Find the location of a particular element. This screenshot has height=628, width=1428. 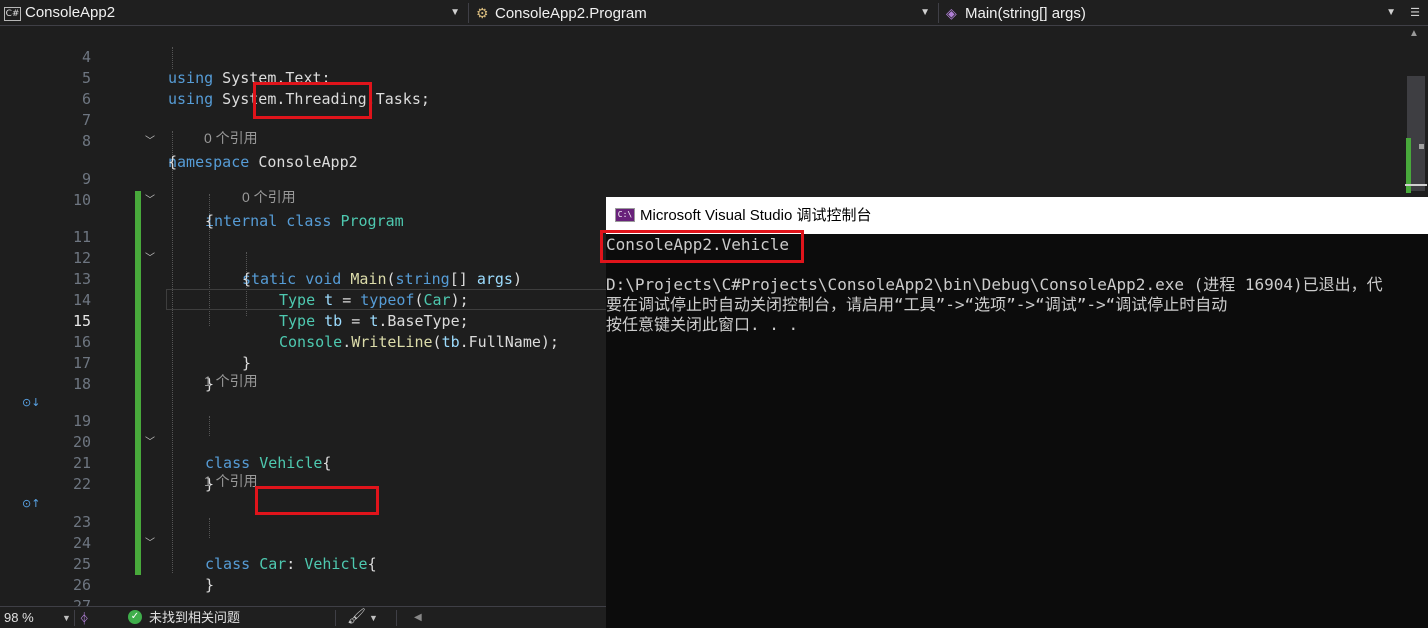

code-line: 10 { is located at coordinates (704, 199).